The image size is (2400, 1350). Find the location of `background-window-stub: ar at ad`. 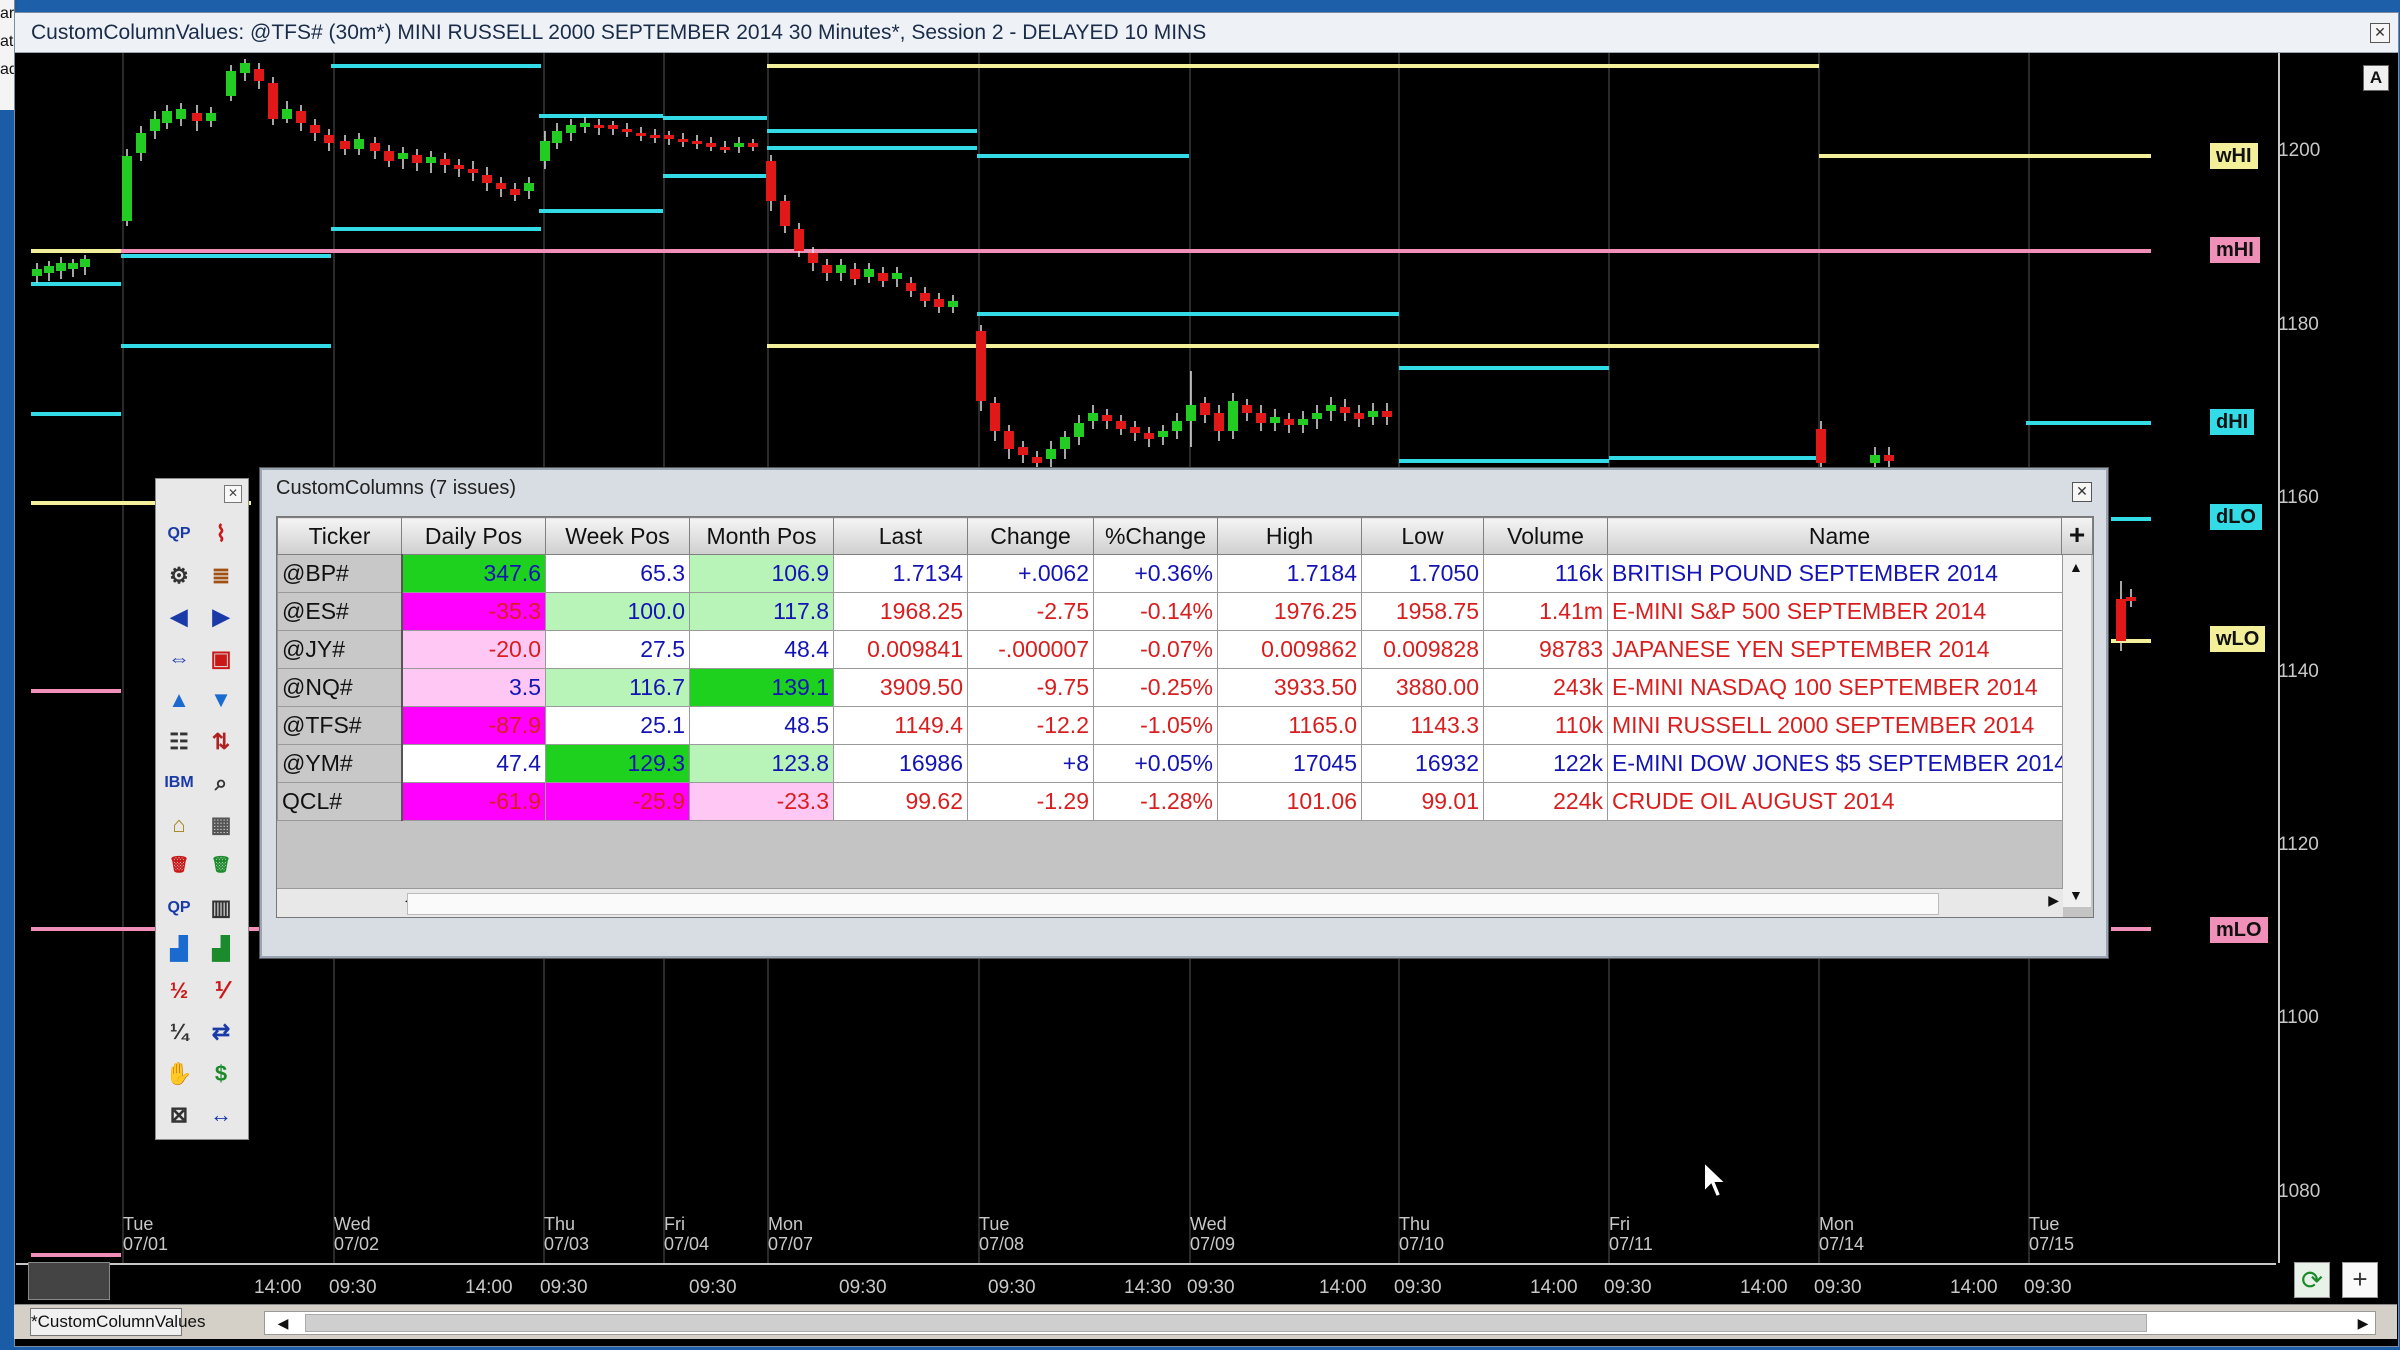

background-window-stub: ar at ad is located at coordinates (7, 55).